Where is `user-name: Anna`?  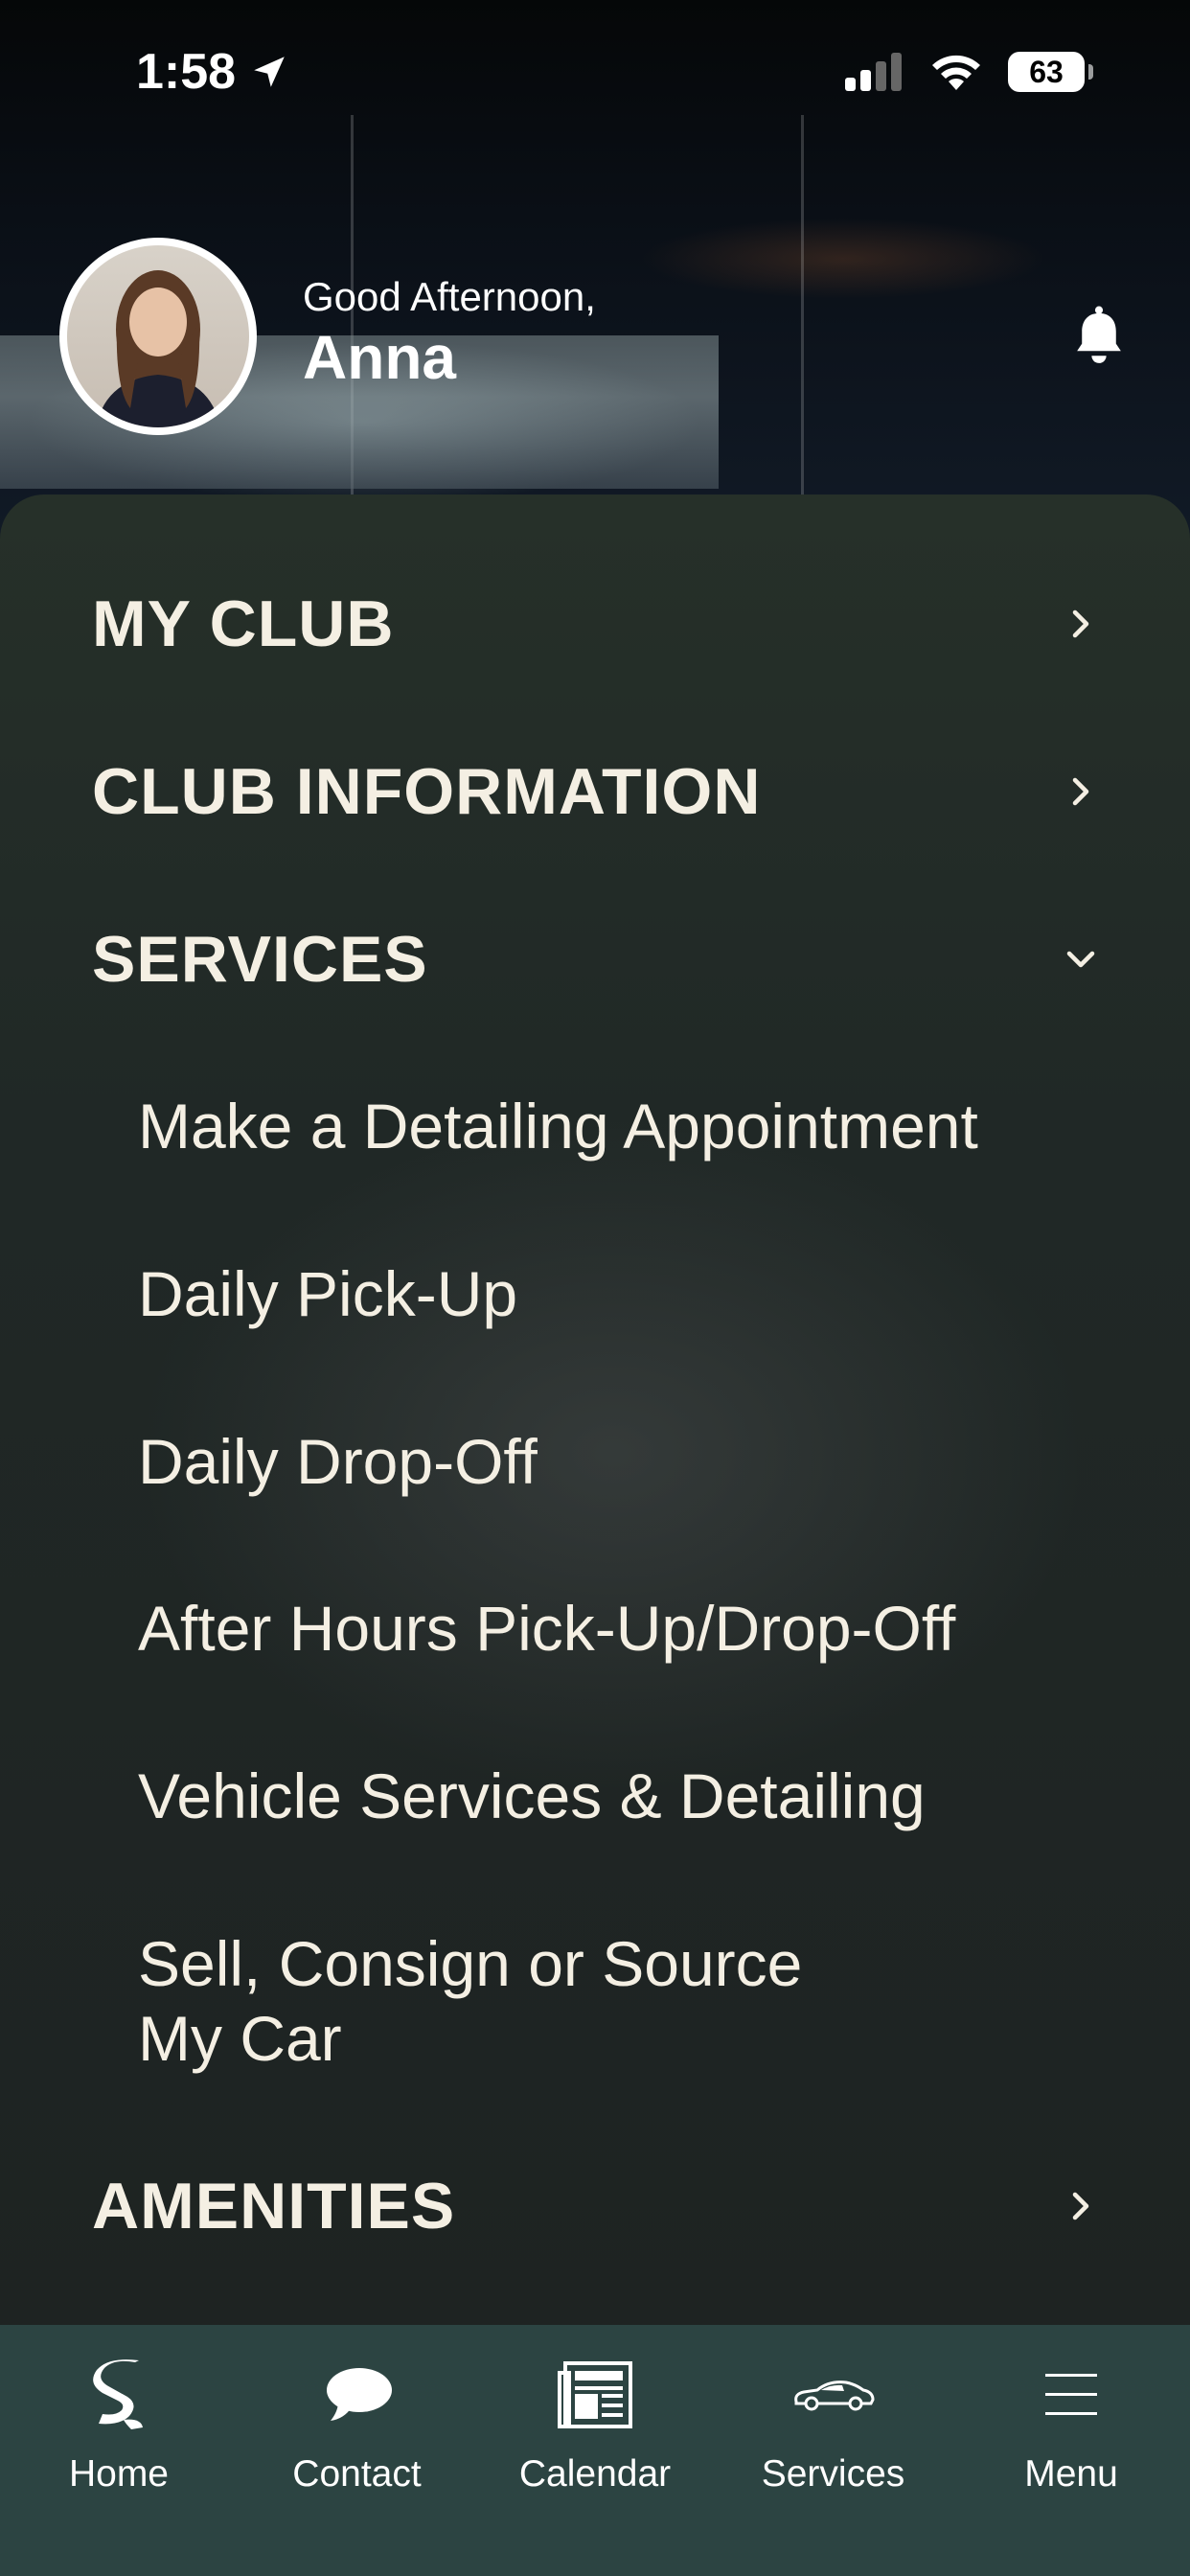 user-name: Anna is located at coordinates (380, 357).